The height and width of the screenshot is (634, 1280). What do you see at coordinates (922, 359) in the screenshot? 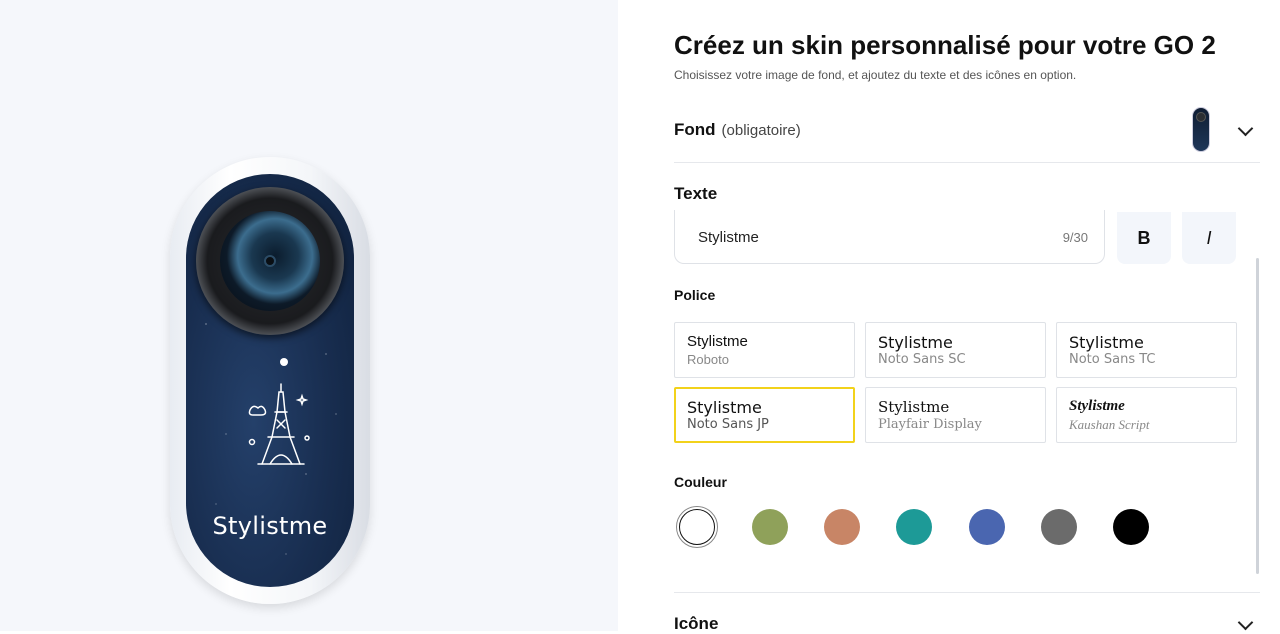
I see `font-name: Noto Sans SC` at bounding box center [922, 359].